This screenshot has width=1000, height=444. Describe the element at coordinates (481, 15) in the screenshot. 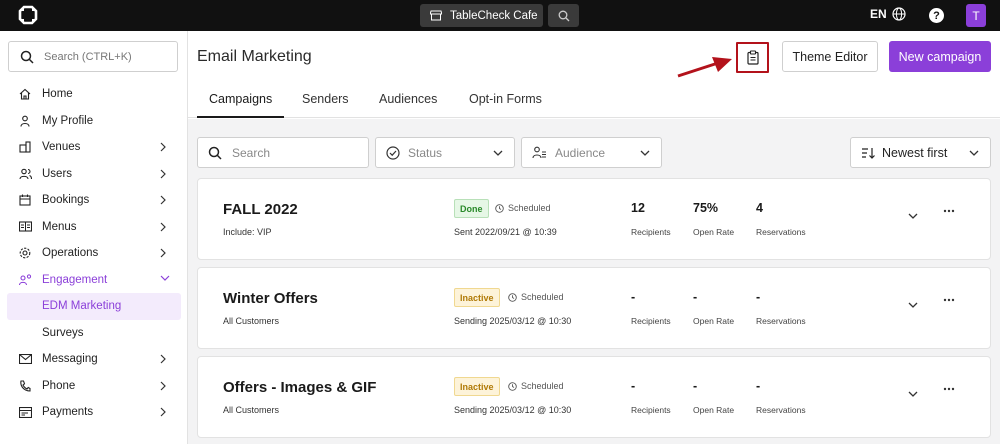

I see `venue-selector: TableCheck Cafe` at that location.